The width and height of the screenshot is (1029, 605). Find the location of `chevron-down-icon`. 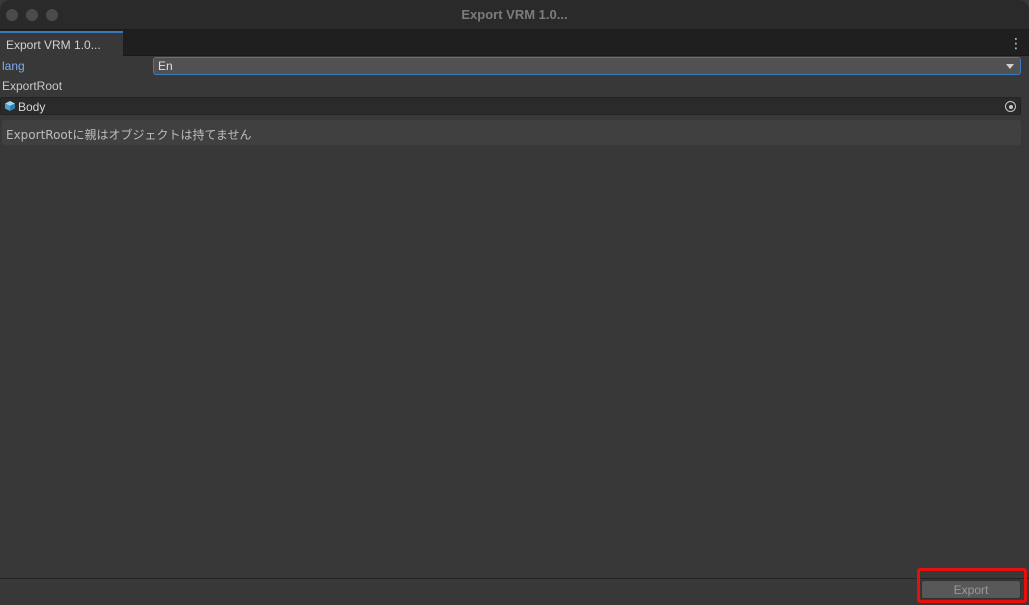

chevron-down-icon is located at coordinates (1010, 66).